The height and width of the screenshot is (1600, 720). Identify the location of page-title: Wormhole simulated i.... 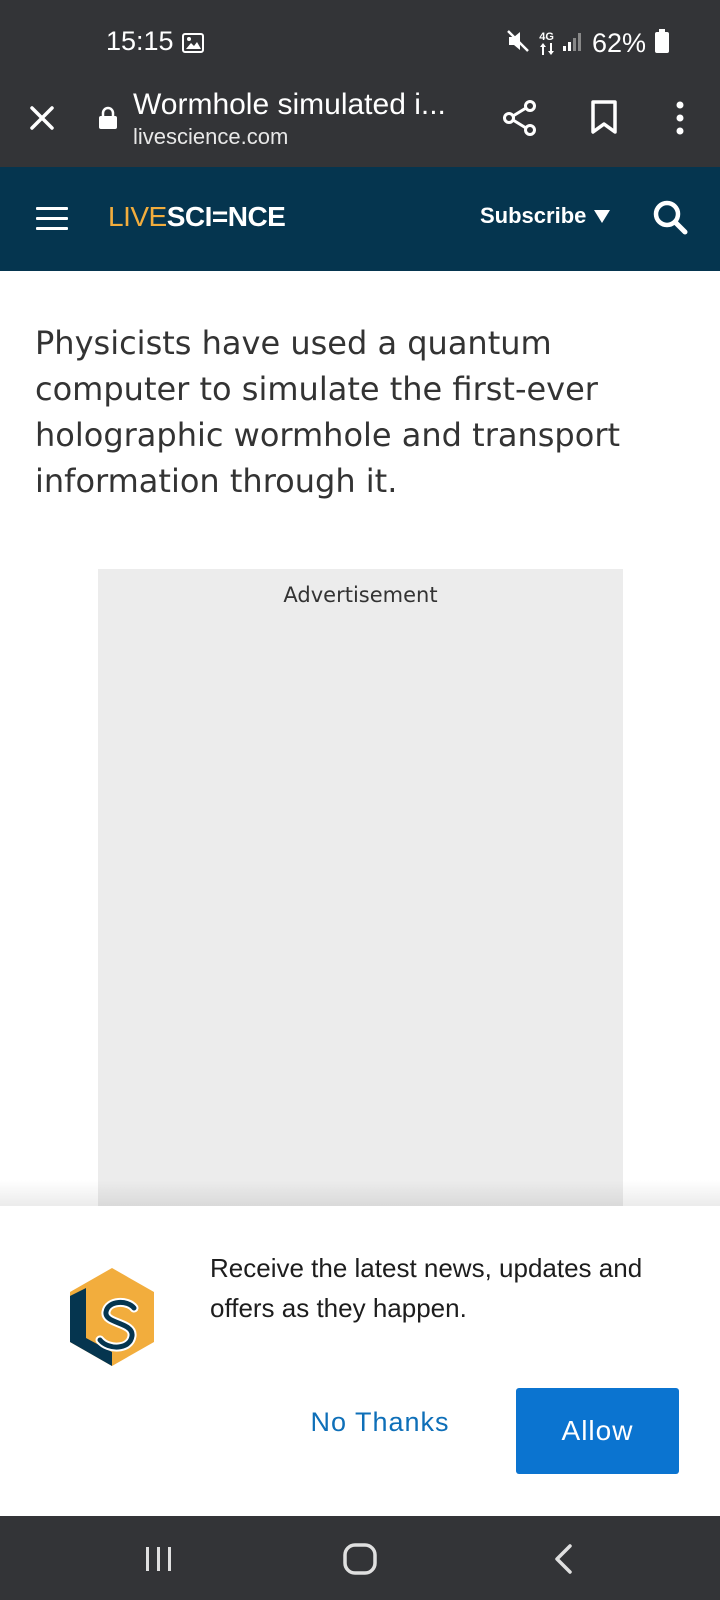
(298, 105).